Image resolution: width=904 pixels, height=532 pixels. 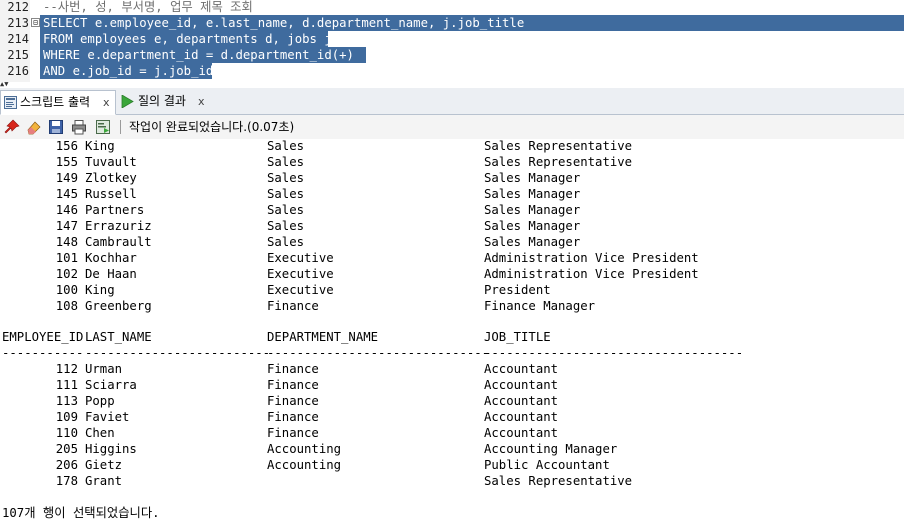 What do you see at coordinates (79, 127) in the screenshot?
I see `print-icon` at bounding box center [79, 127].